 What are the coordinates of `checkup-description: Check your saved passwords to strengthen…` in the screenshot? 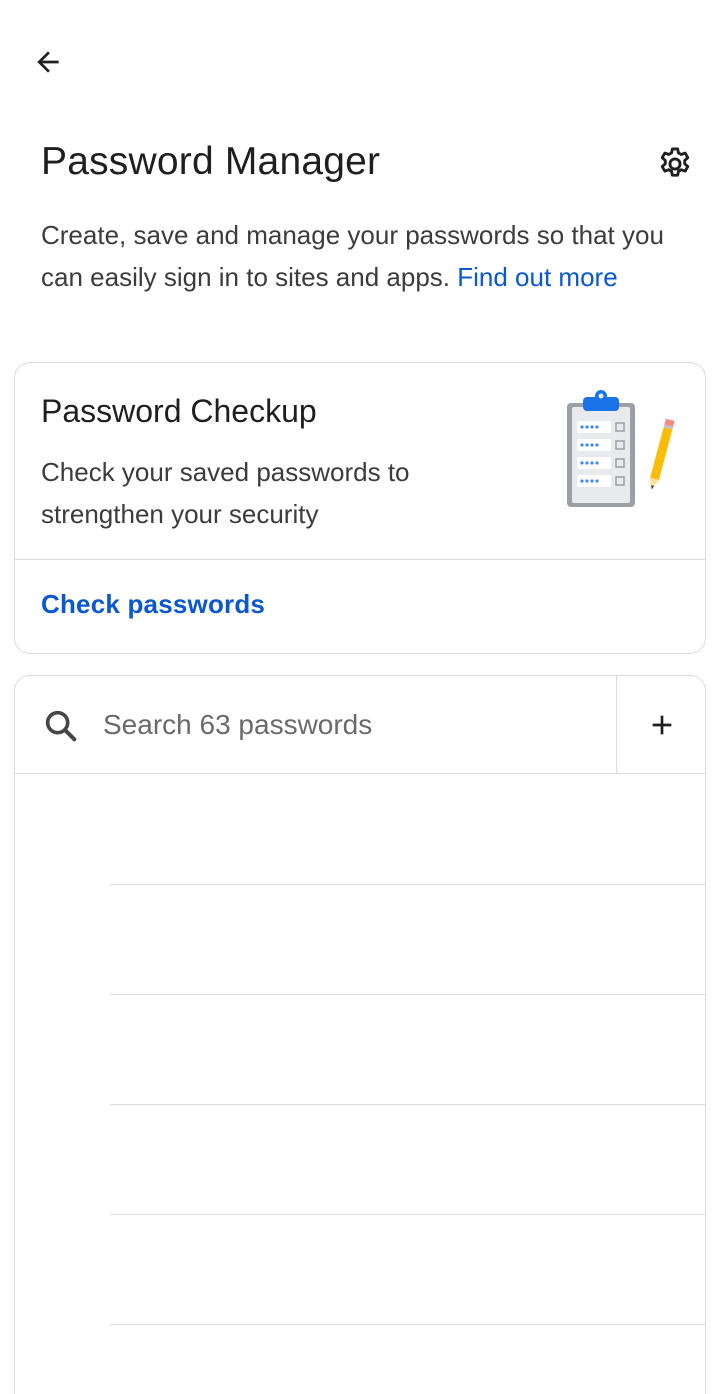 It's located at (225, 493).